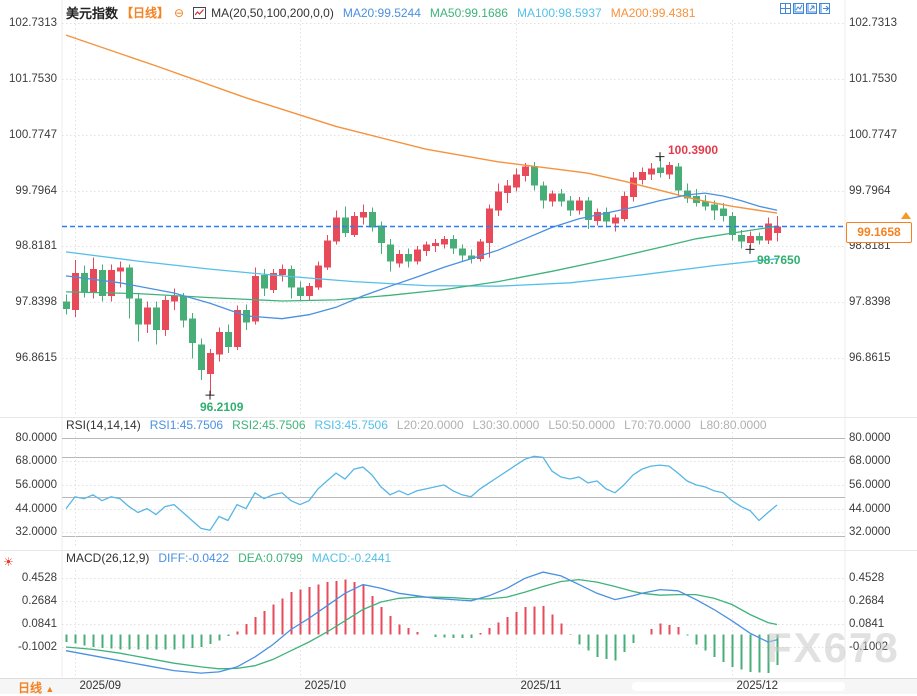  What do you see at coordinates (657, 425) in the screenshot?
I see `rsi-l70-label: L70:70.0000` at bounding box center [657, 425].